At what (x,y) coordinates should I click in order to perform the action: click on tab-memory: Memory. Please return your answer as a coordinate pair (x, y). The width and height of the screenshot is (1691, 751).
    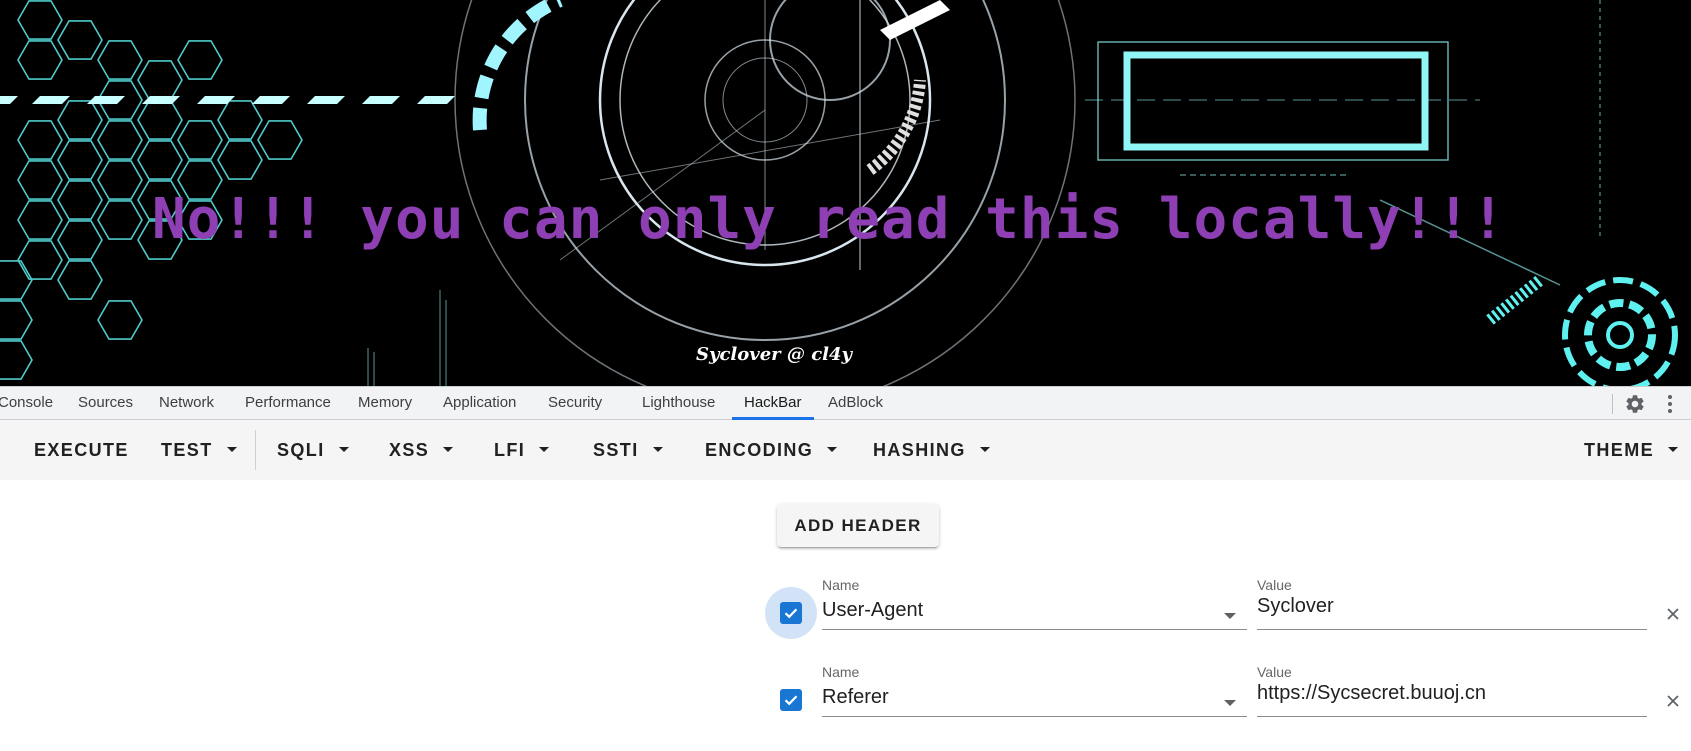
    Looking at the image, I should click on (385, 403).